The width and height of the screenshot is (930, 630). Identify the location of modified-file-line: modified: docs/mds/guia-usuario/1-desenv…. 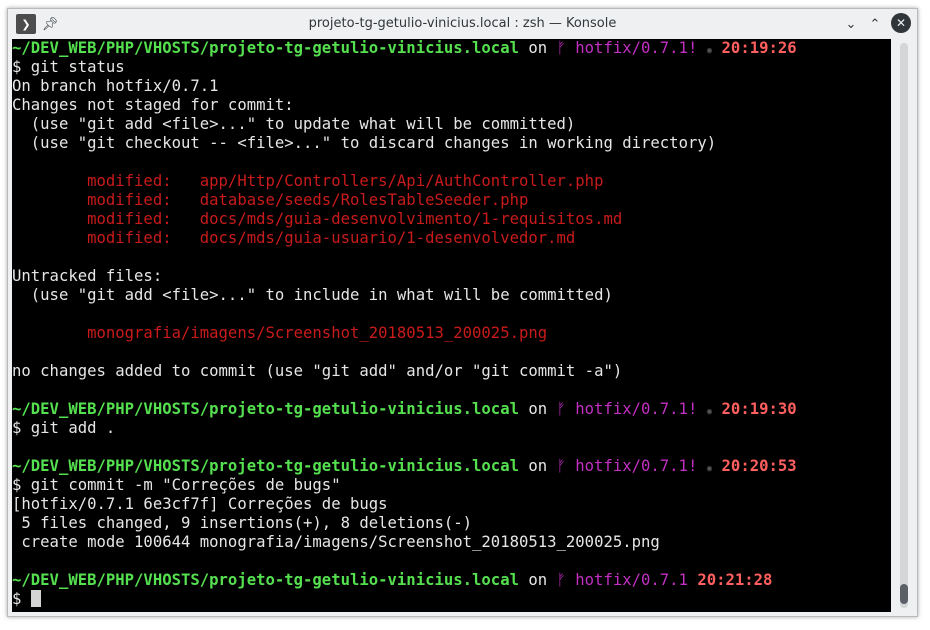
(294, 238).